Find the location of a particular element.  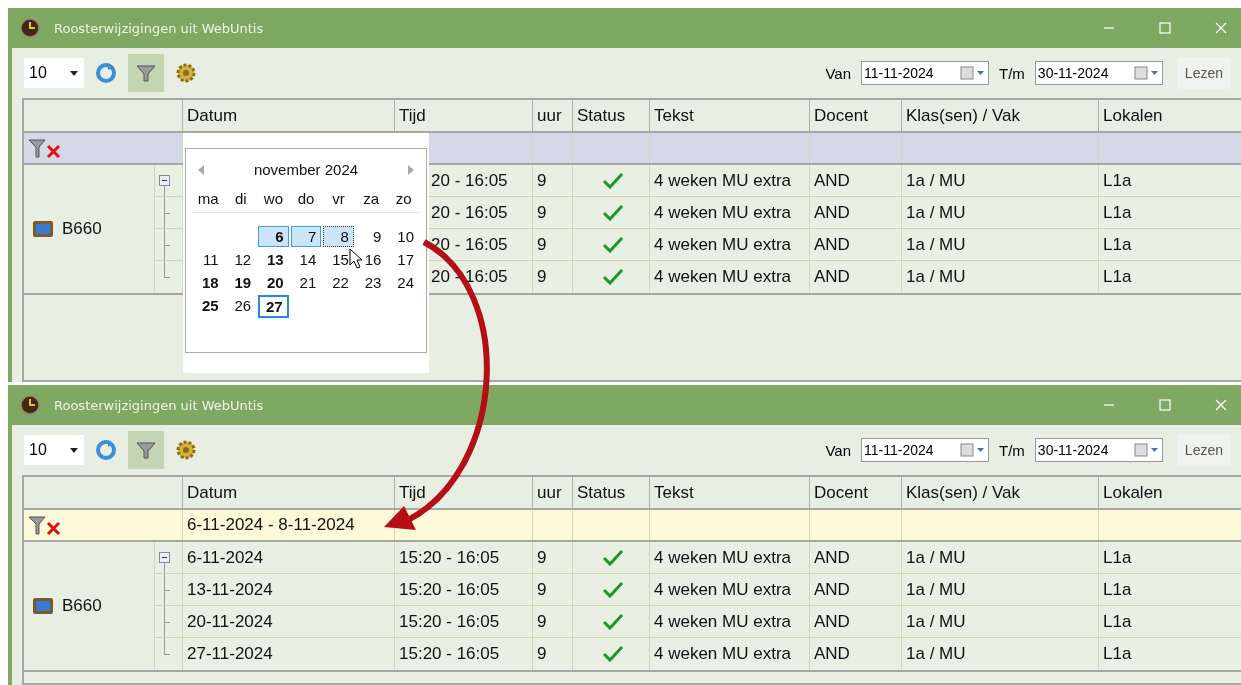

calendar-day: 6 is located at coordinates (273, 236).